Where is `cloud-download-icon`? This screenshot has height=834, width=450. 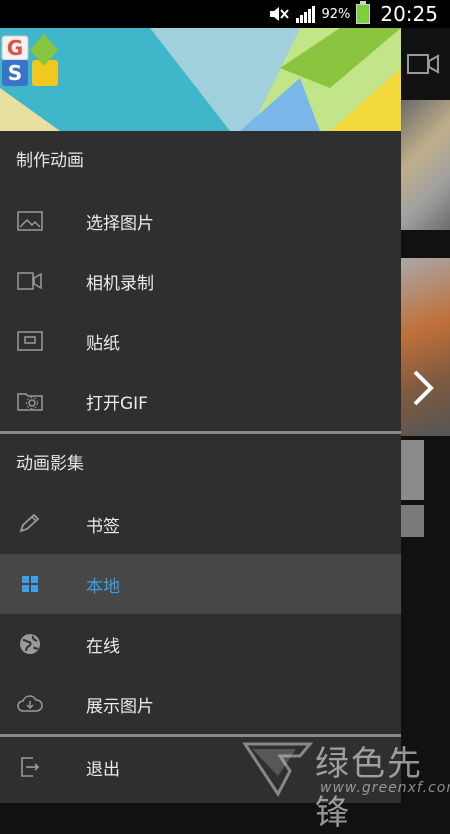
cloud-download-icon is located at coordinates (30, 704).